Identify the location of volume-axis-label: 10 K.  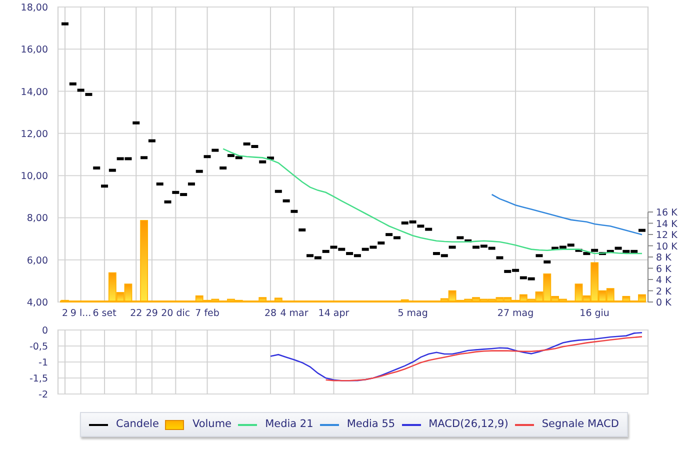
(667, 246).